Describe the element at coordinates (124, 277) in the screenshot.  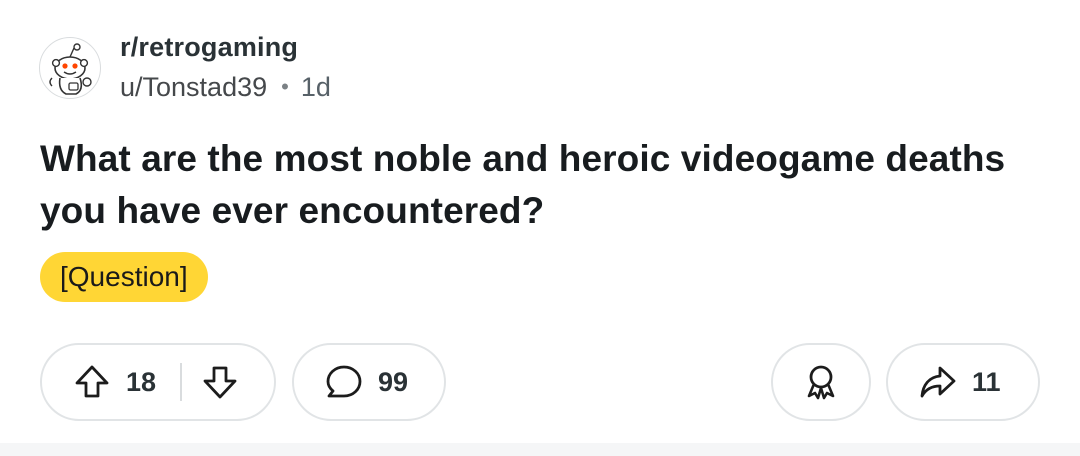
I see `post-flair: [Question]` at that location.